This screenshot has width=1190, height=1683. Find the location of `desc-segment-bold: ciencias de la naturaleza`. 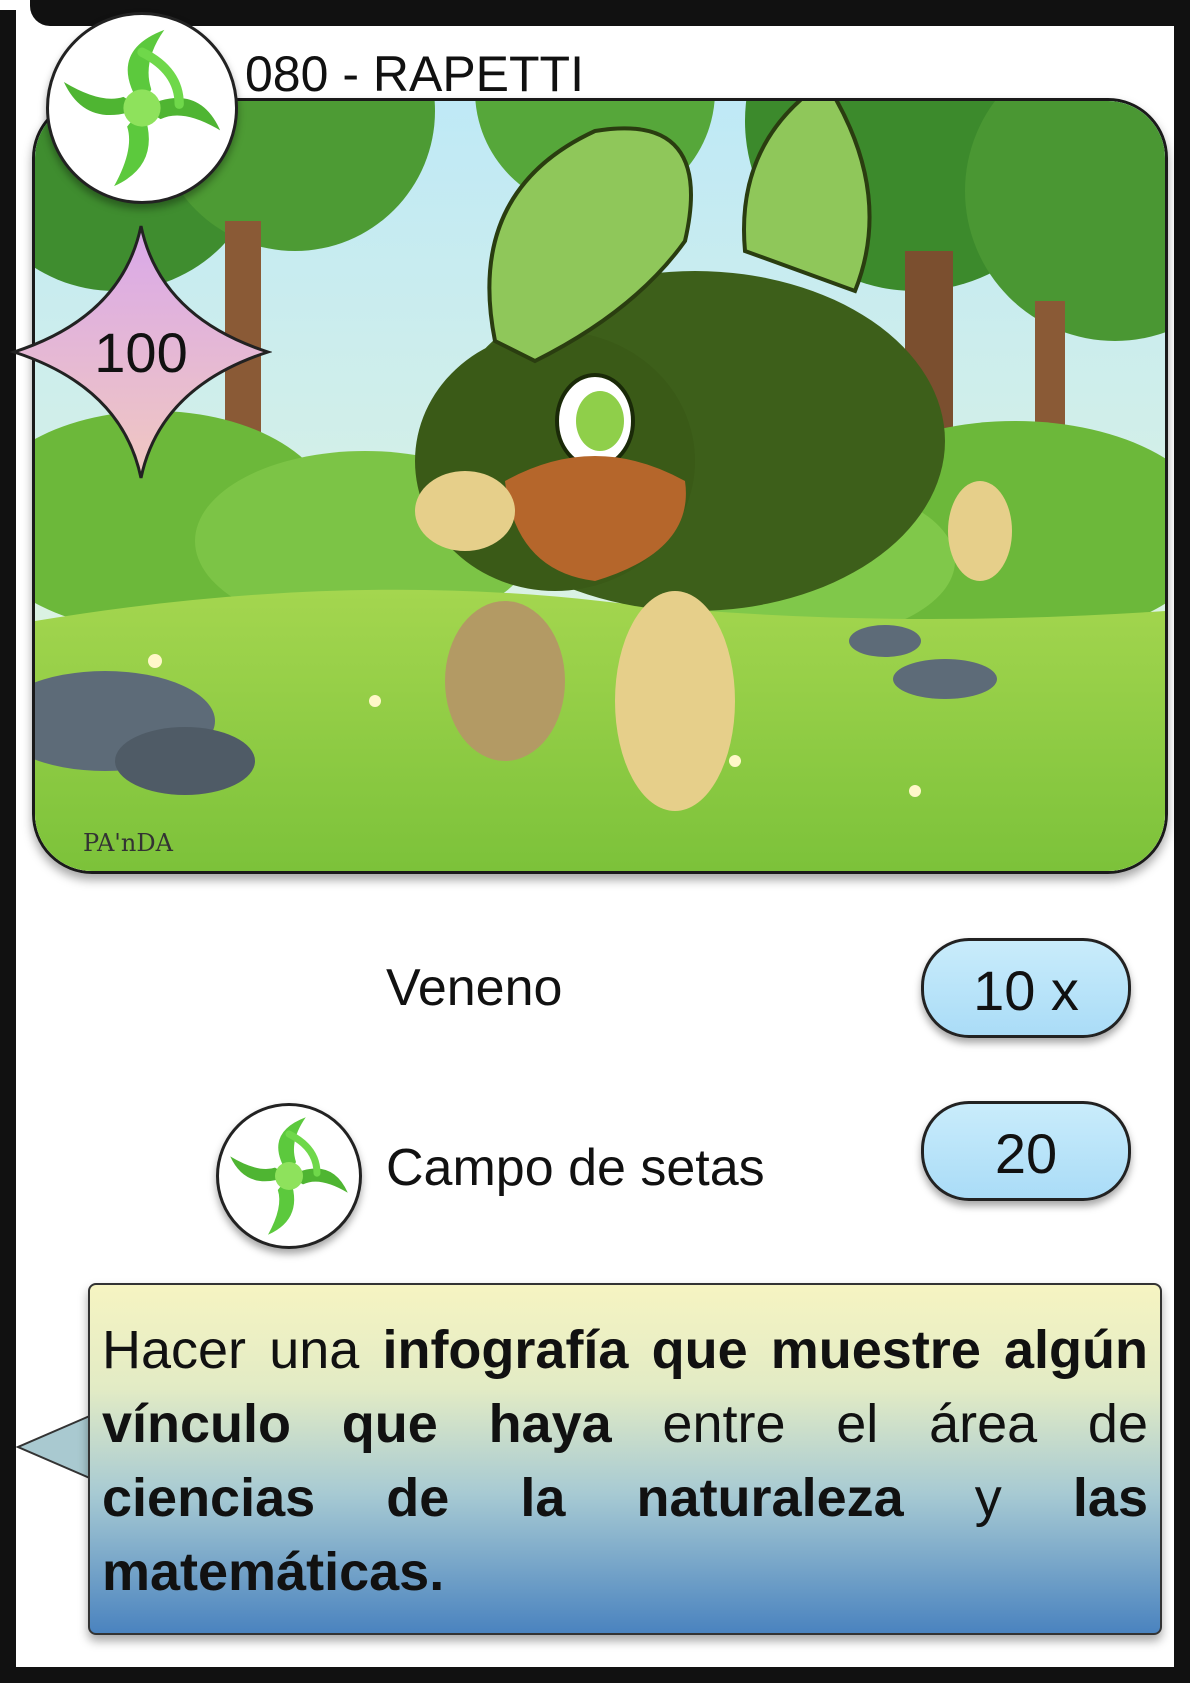

desc-segment-bold: ciencias de la naturaleza is located at coordinates (503, 1498).